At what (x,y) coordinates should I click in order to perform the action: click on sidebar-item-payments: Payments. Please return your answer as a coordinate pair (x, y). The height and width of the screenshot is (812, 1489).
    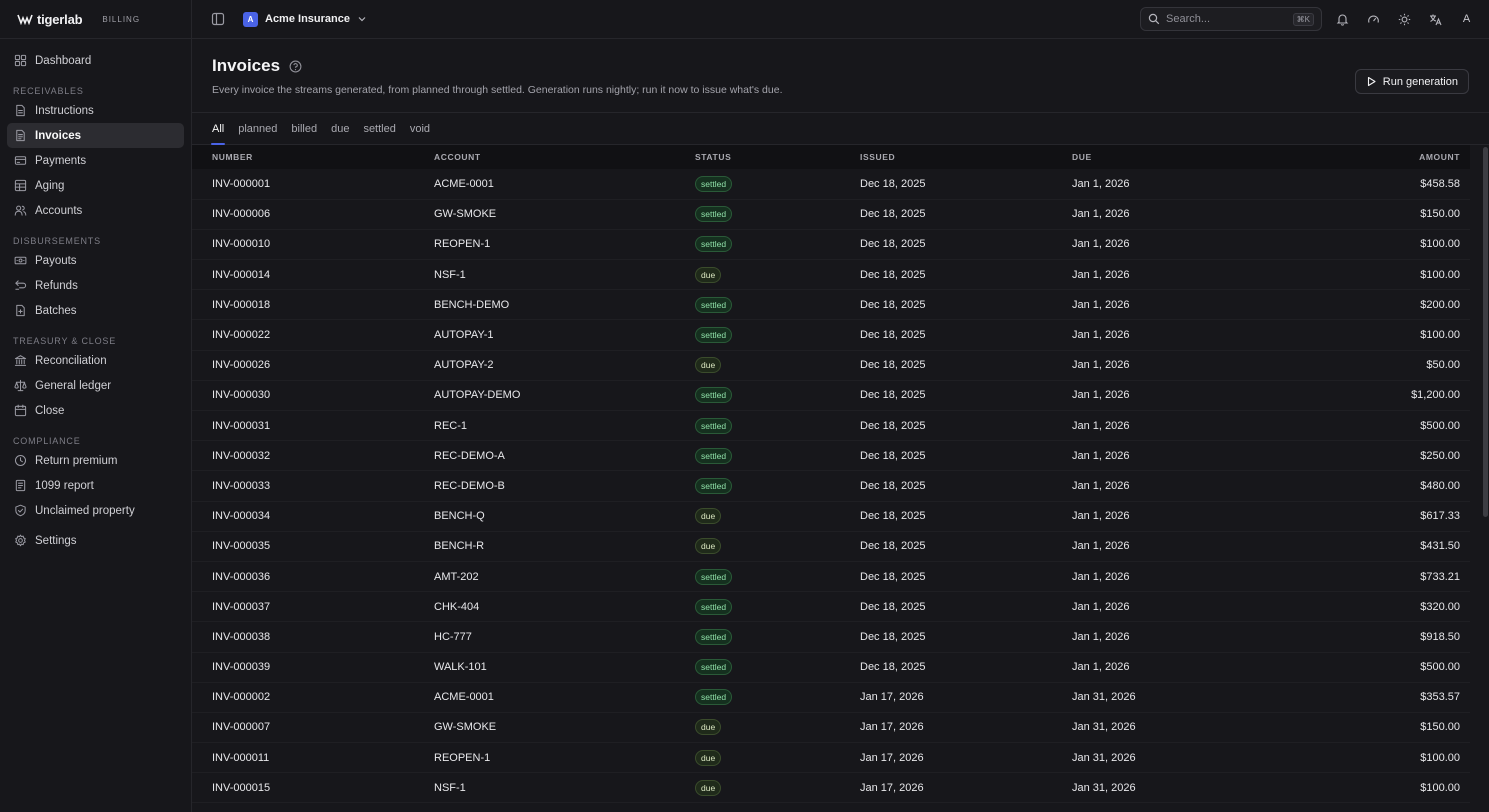
    Looking at the image, I should click on (95, 160).